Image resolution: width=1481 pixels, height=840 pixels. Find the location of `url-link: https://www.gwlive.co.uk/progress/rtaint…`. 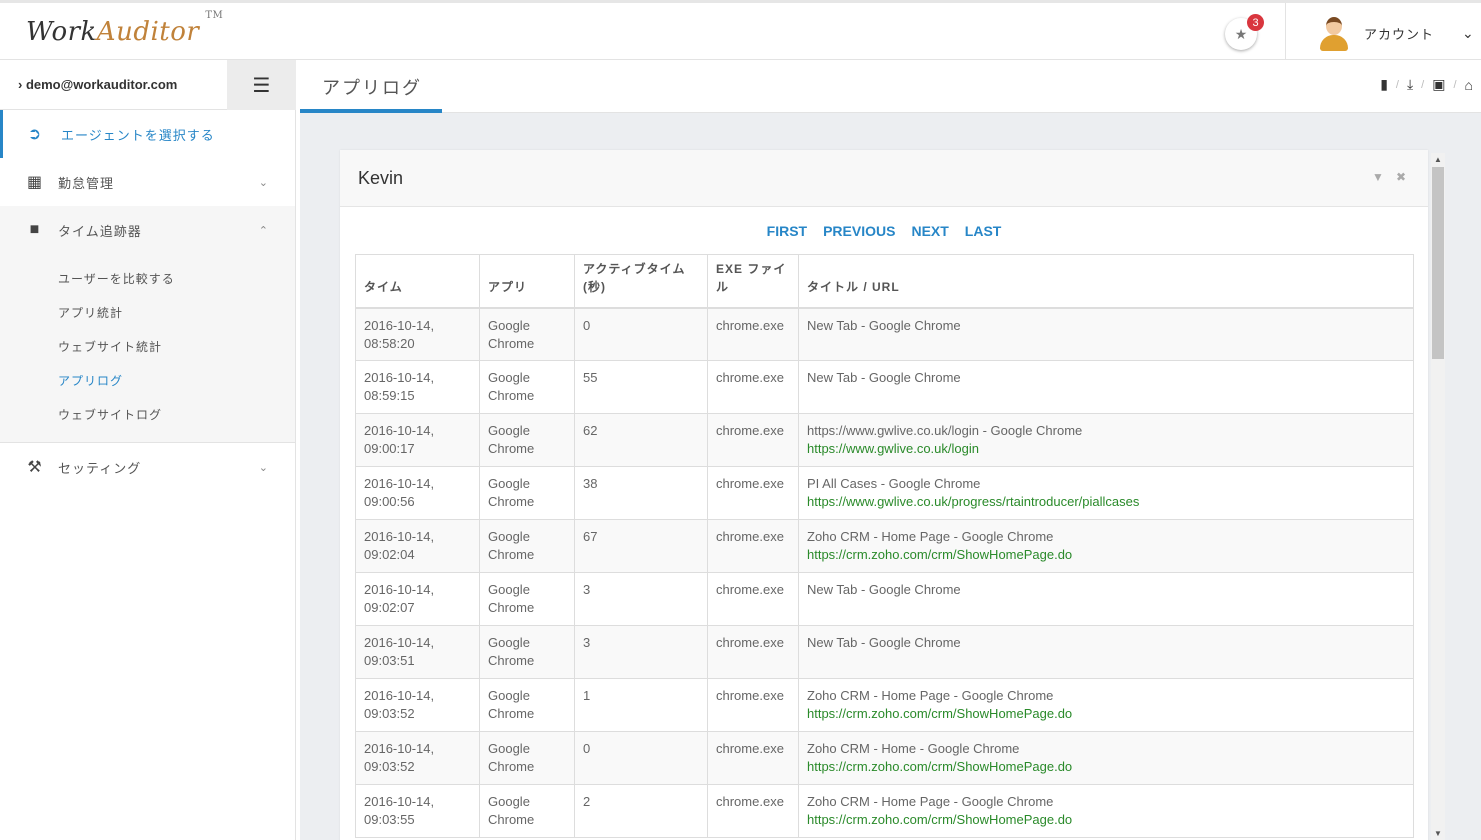

url-link: https://www.gwlive.co.uk/progress/rtaint… is located at coordinates (1106, 502).